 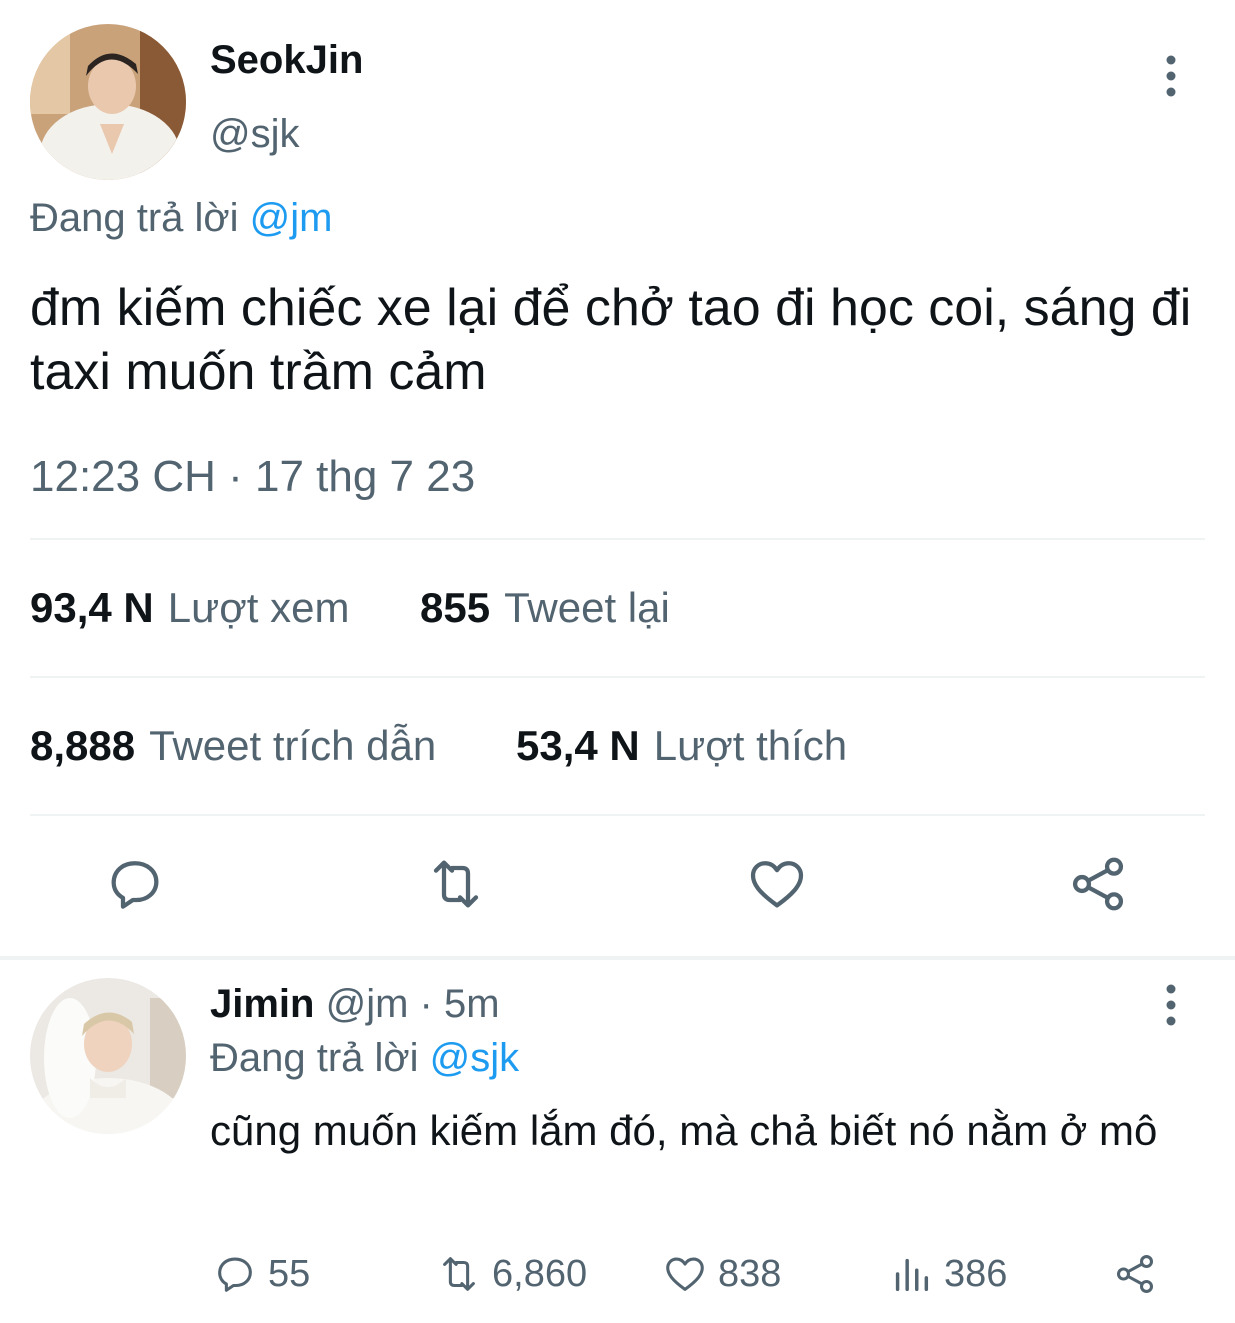 I want to click on views-button: 386, so click(x=947, y=1274).